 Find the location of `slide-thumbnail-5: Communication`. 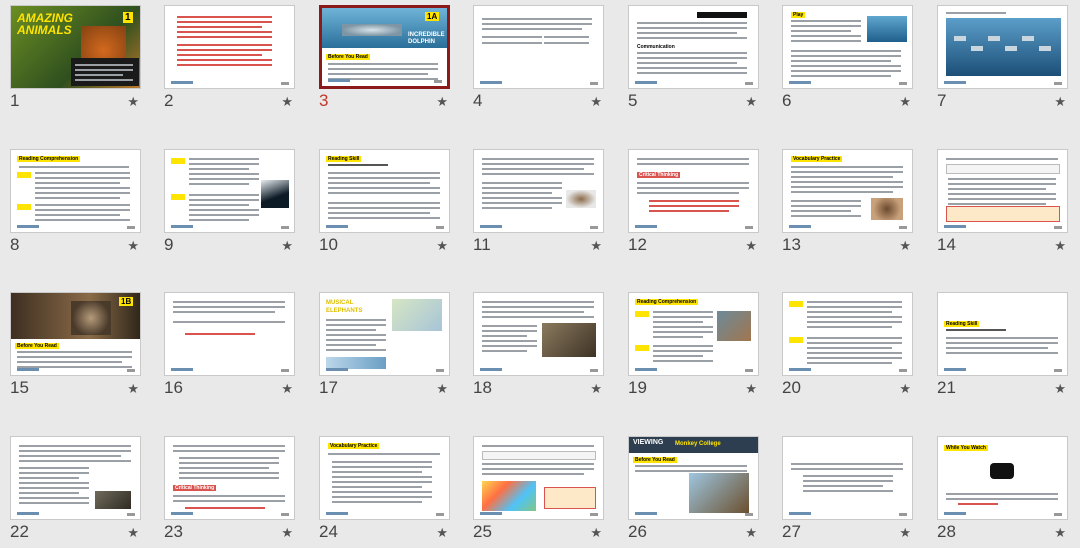

slide-thumbnail-5: Communication is located at coordinates (693, 47).